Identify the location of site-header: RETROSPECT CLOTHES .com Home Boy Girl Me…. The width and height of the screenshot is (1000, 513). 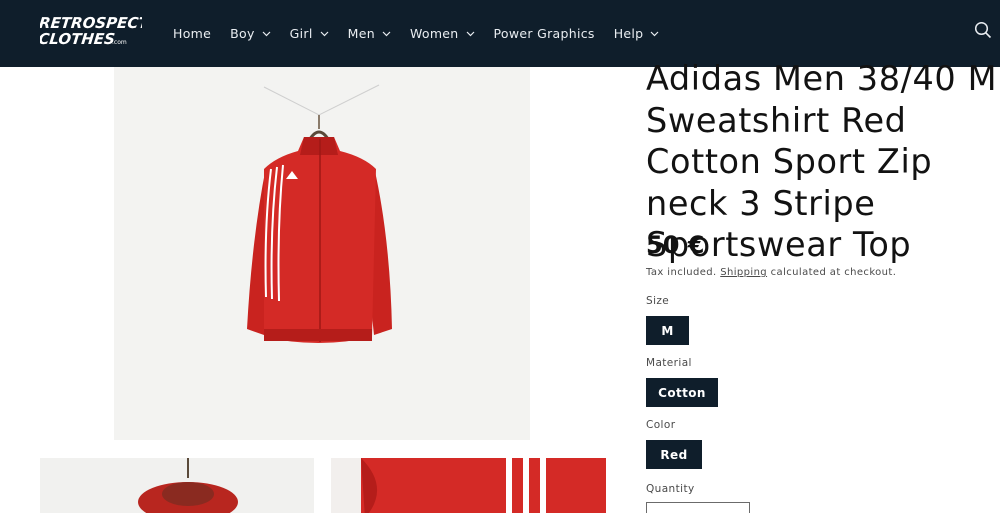
(500, 33).